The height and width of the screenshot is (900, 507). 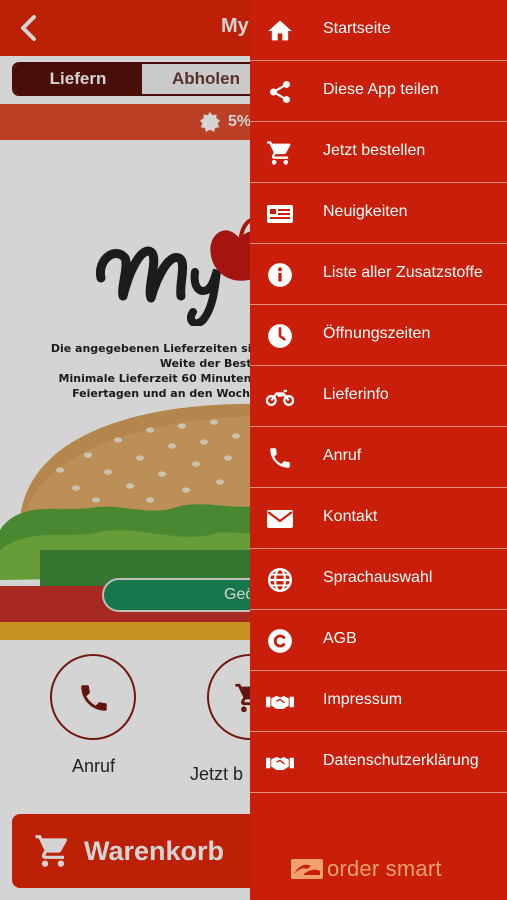 I want to click on menu-item-label: Anruf, so click(x=342, y=455).